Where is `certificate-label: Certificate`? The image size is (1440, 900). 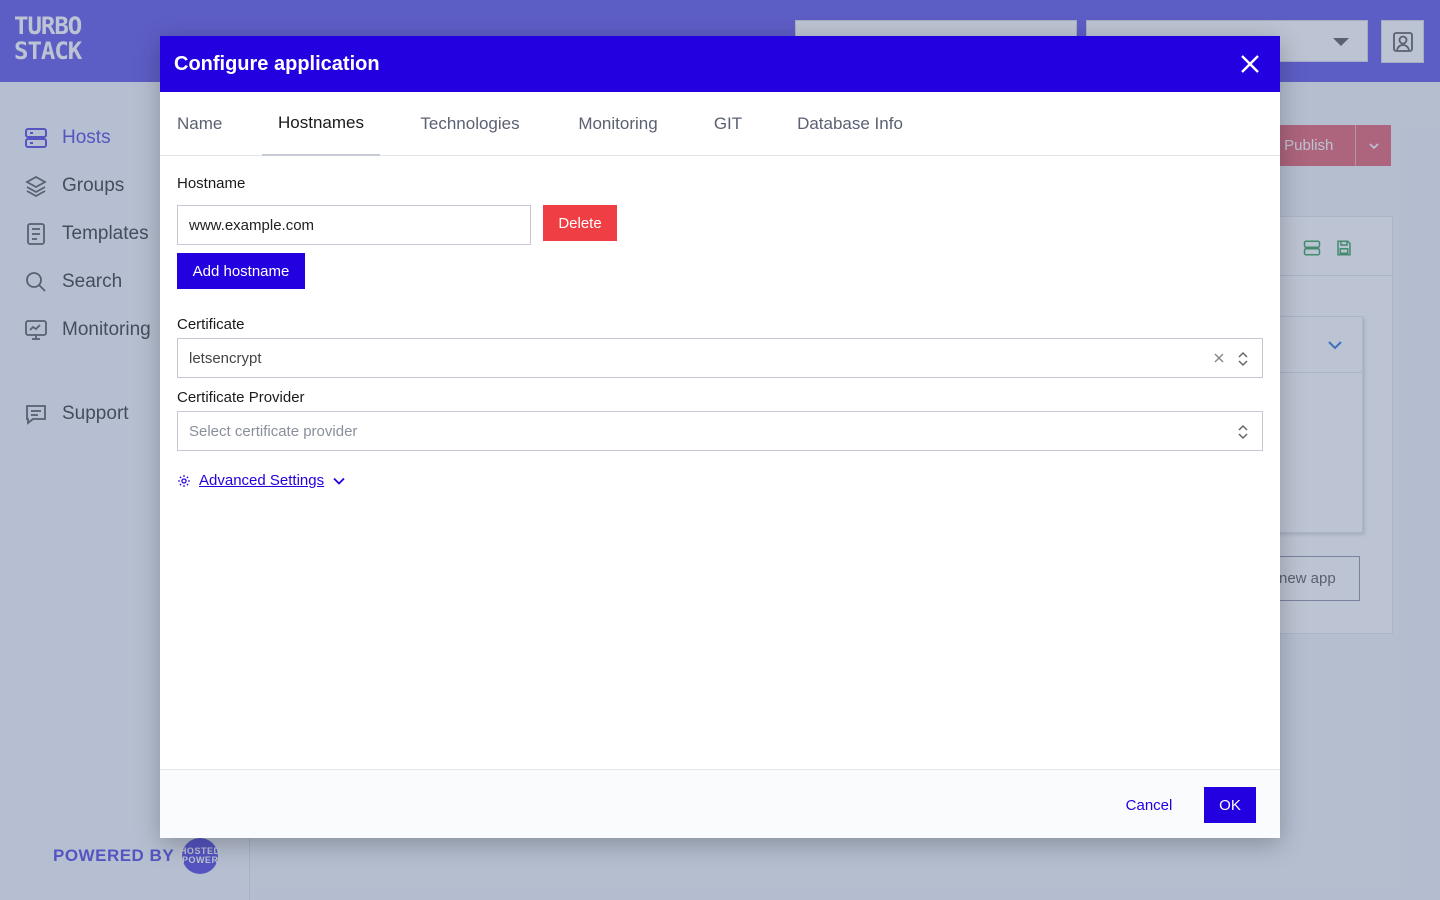 certificate-label: Certificate is located at coordinates (211, 324).